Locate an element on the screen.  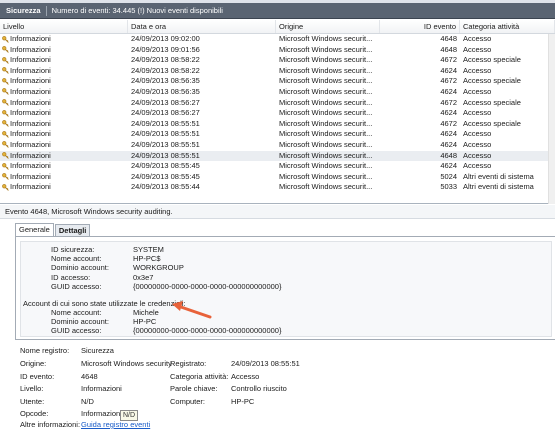
tab-general: Generale is located at coordinates (34, 230).